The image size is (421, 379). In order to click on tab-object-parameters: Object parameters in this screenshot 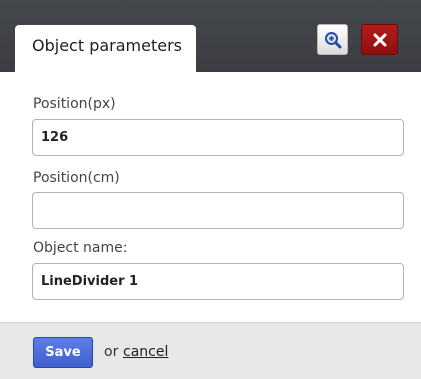, I will do `click(105, 48)`.